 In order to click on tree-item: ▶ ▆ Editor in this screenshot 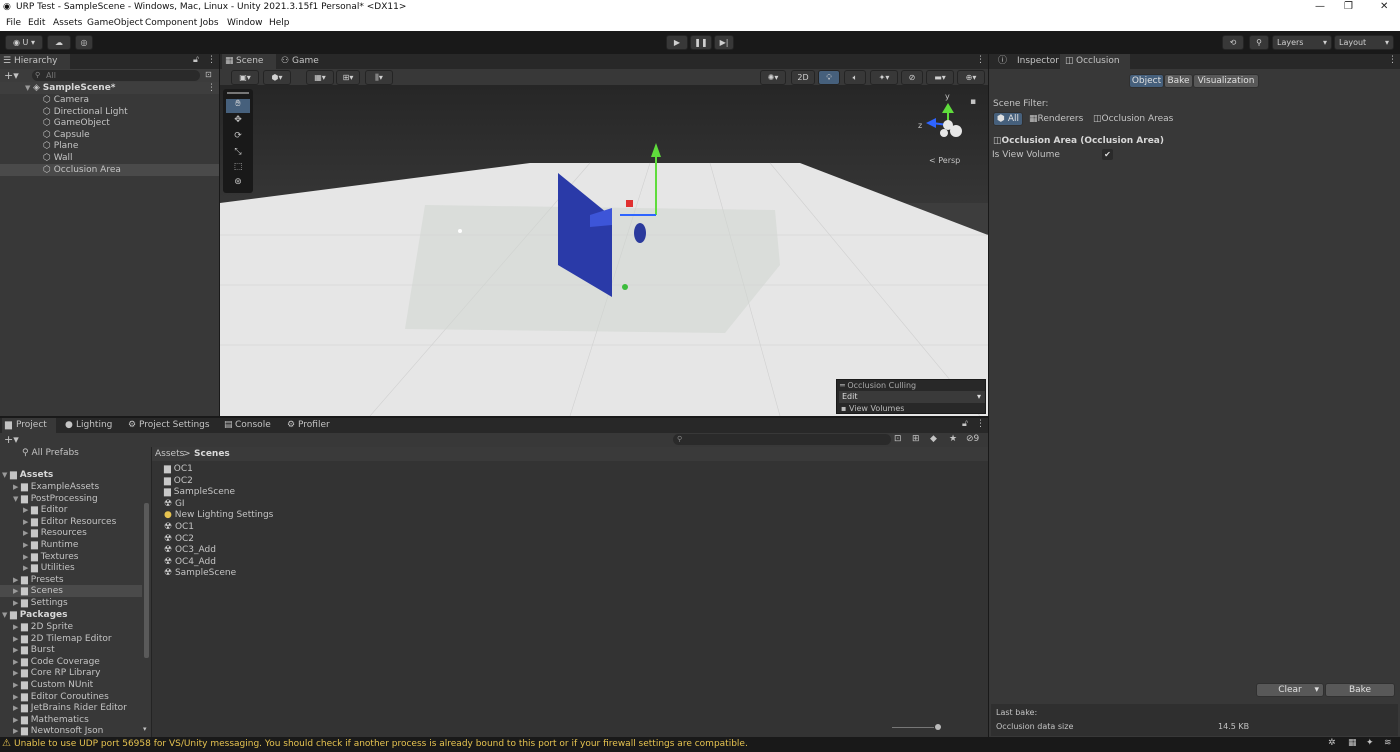, I will do `click(71, 510)`.